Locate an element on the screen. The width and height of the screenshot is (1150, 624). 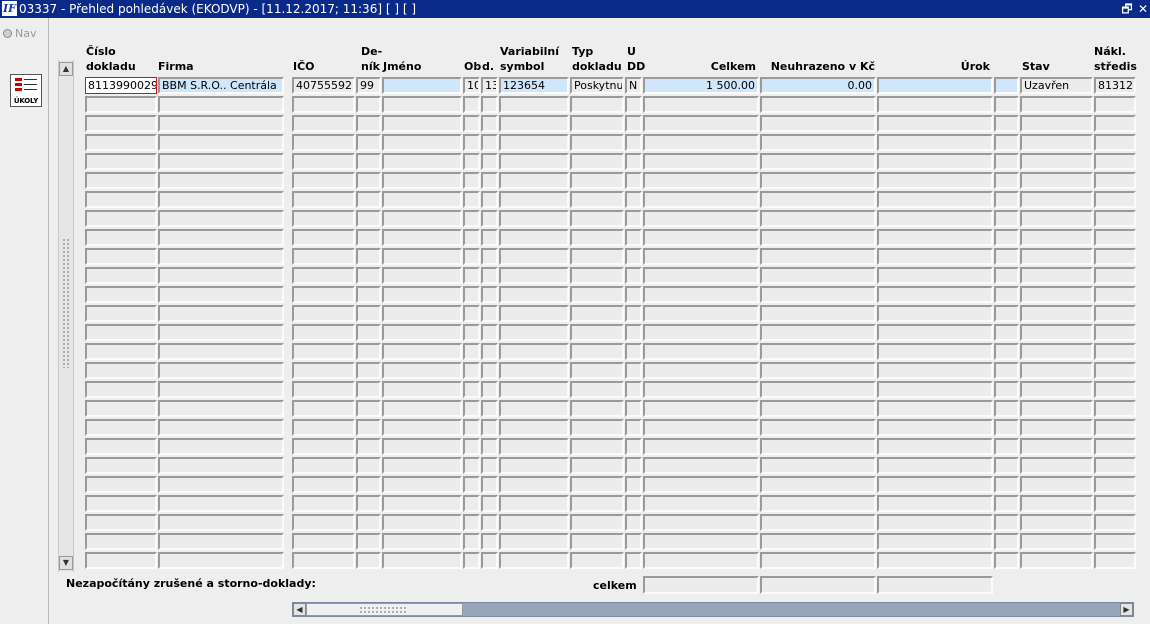
scroll-left-button: ◀ is located at coordinates (299, 609).